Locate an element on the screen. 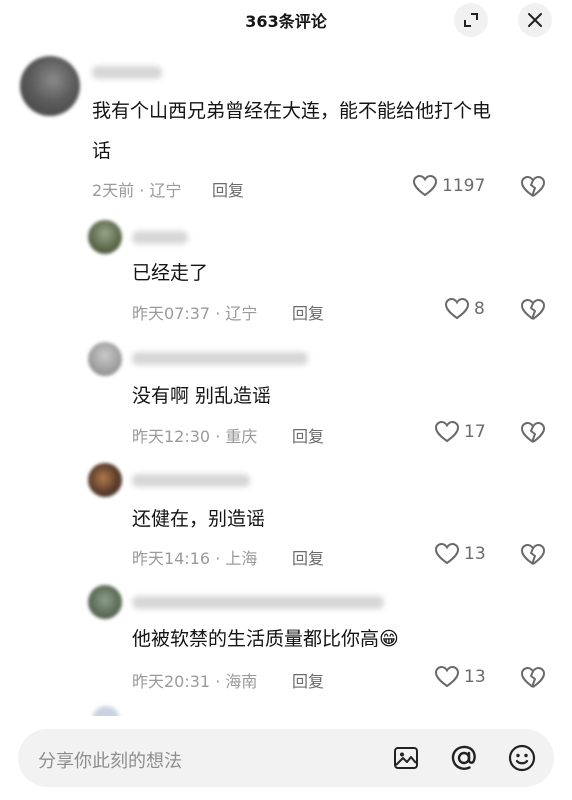  mention-button is located at coordinates (464, 758).